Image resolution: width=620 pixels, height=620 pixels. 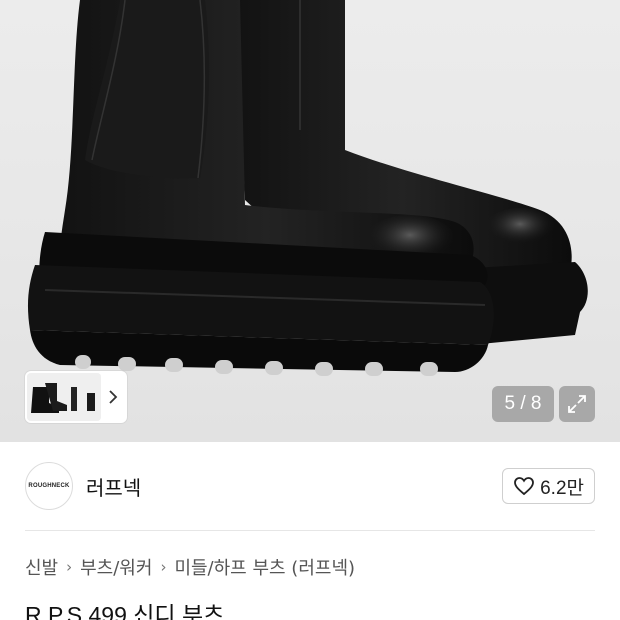 What do you see at coordinates (264, 567) in the screenshot?
I see `breadcrumb-item: 미들/하프 부츠 (러프넥)` at bounding box center [264, 567].